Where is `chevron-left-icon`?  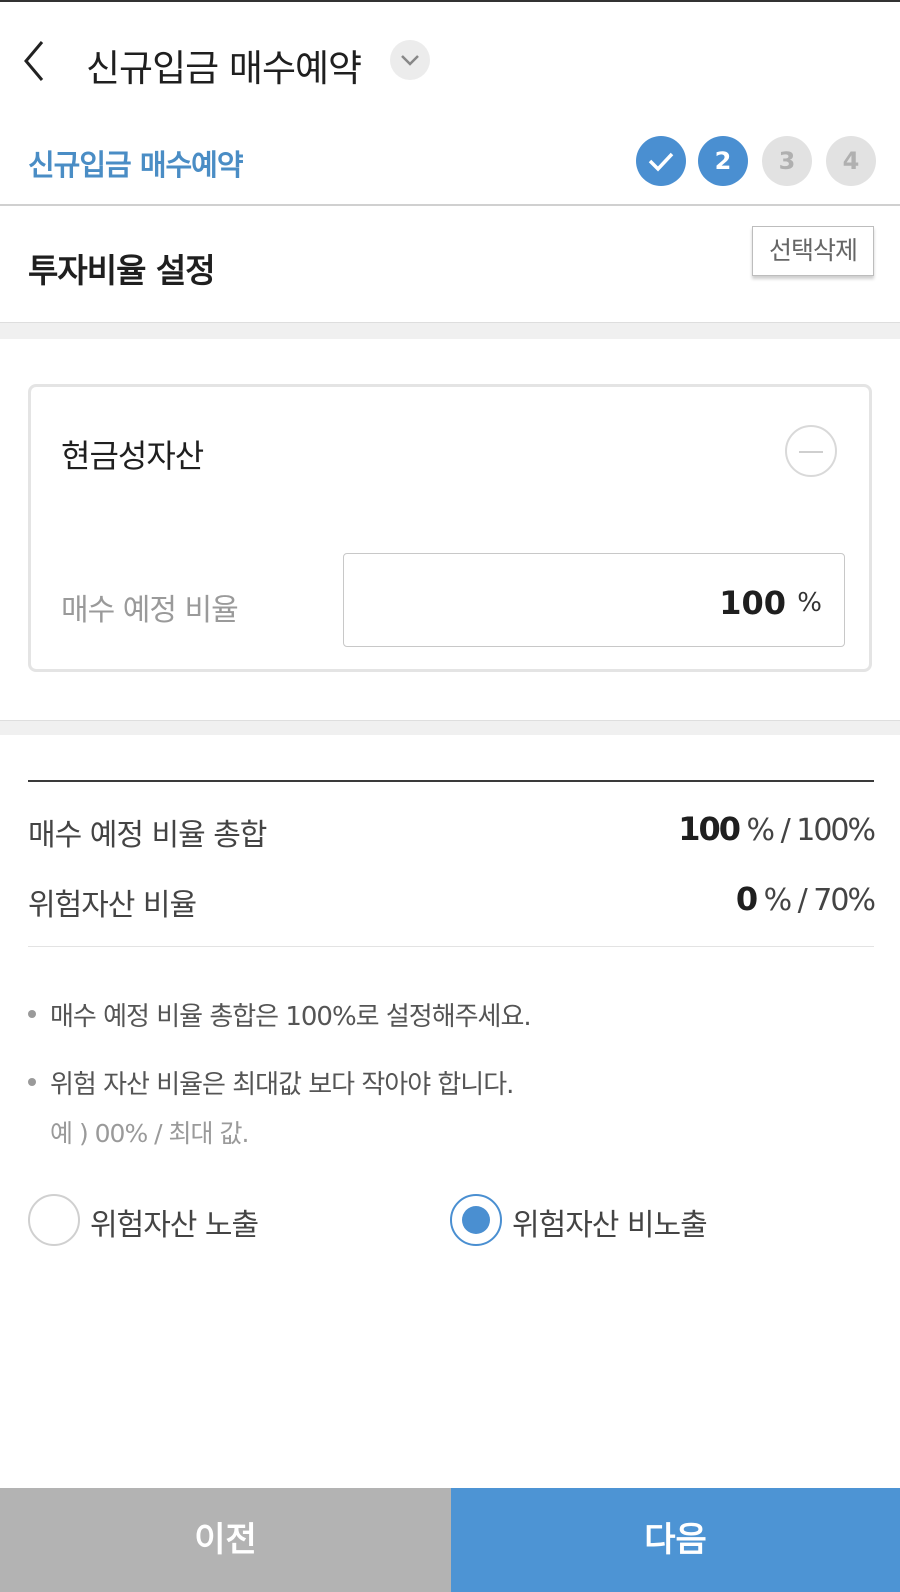
chevron-left-icon is located at coordinates (34, 61).